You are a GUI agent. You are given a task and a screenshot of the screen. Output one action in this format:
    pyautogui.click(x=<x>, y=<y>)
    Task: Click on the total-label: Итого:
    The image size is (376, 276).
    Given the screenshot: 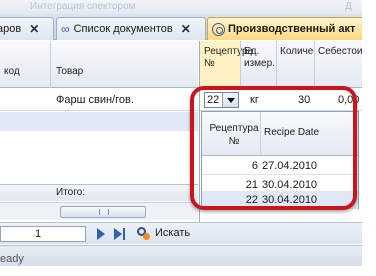 What is the action you would take?
    pyautogui.click(x=70, y=192)
    